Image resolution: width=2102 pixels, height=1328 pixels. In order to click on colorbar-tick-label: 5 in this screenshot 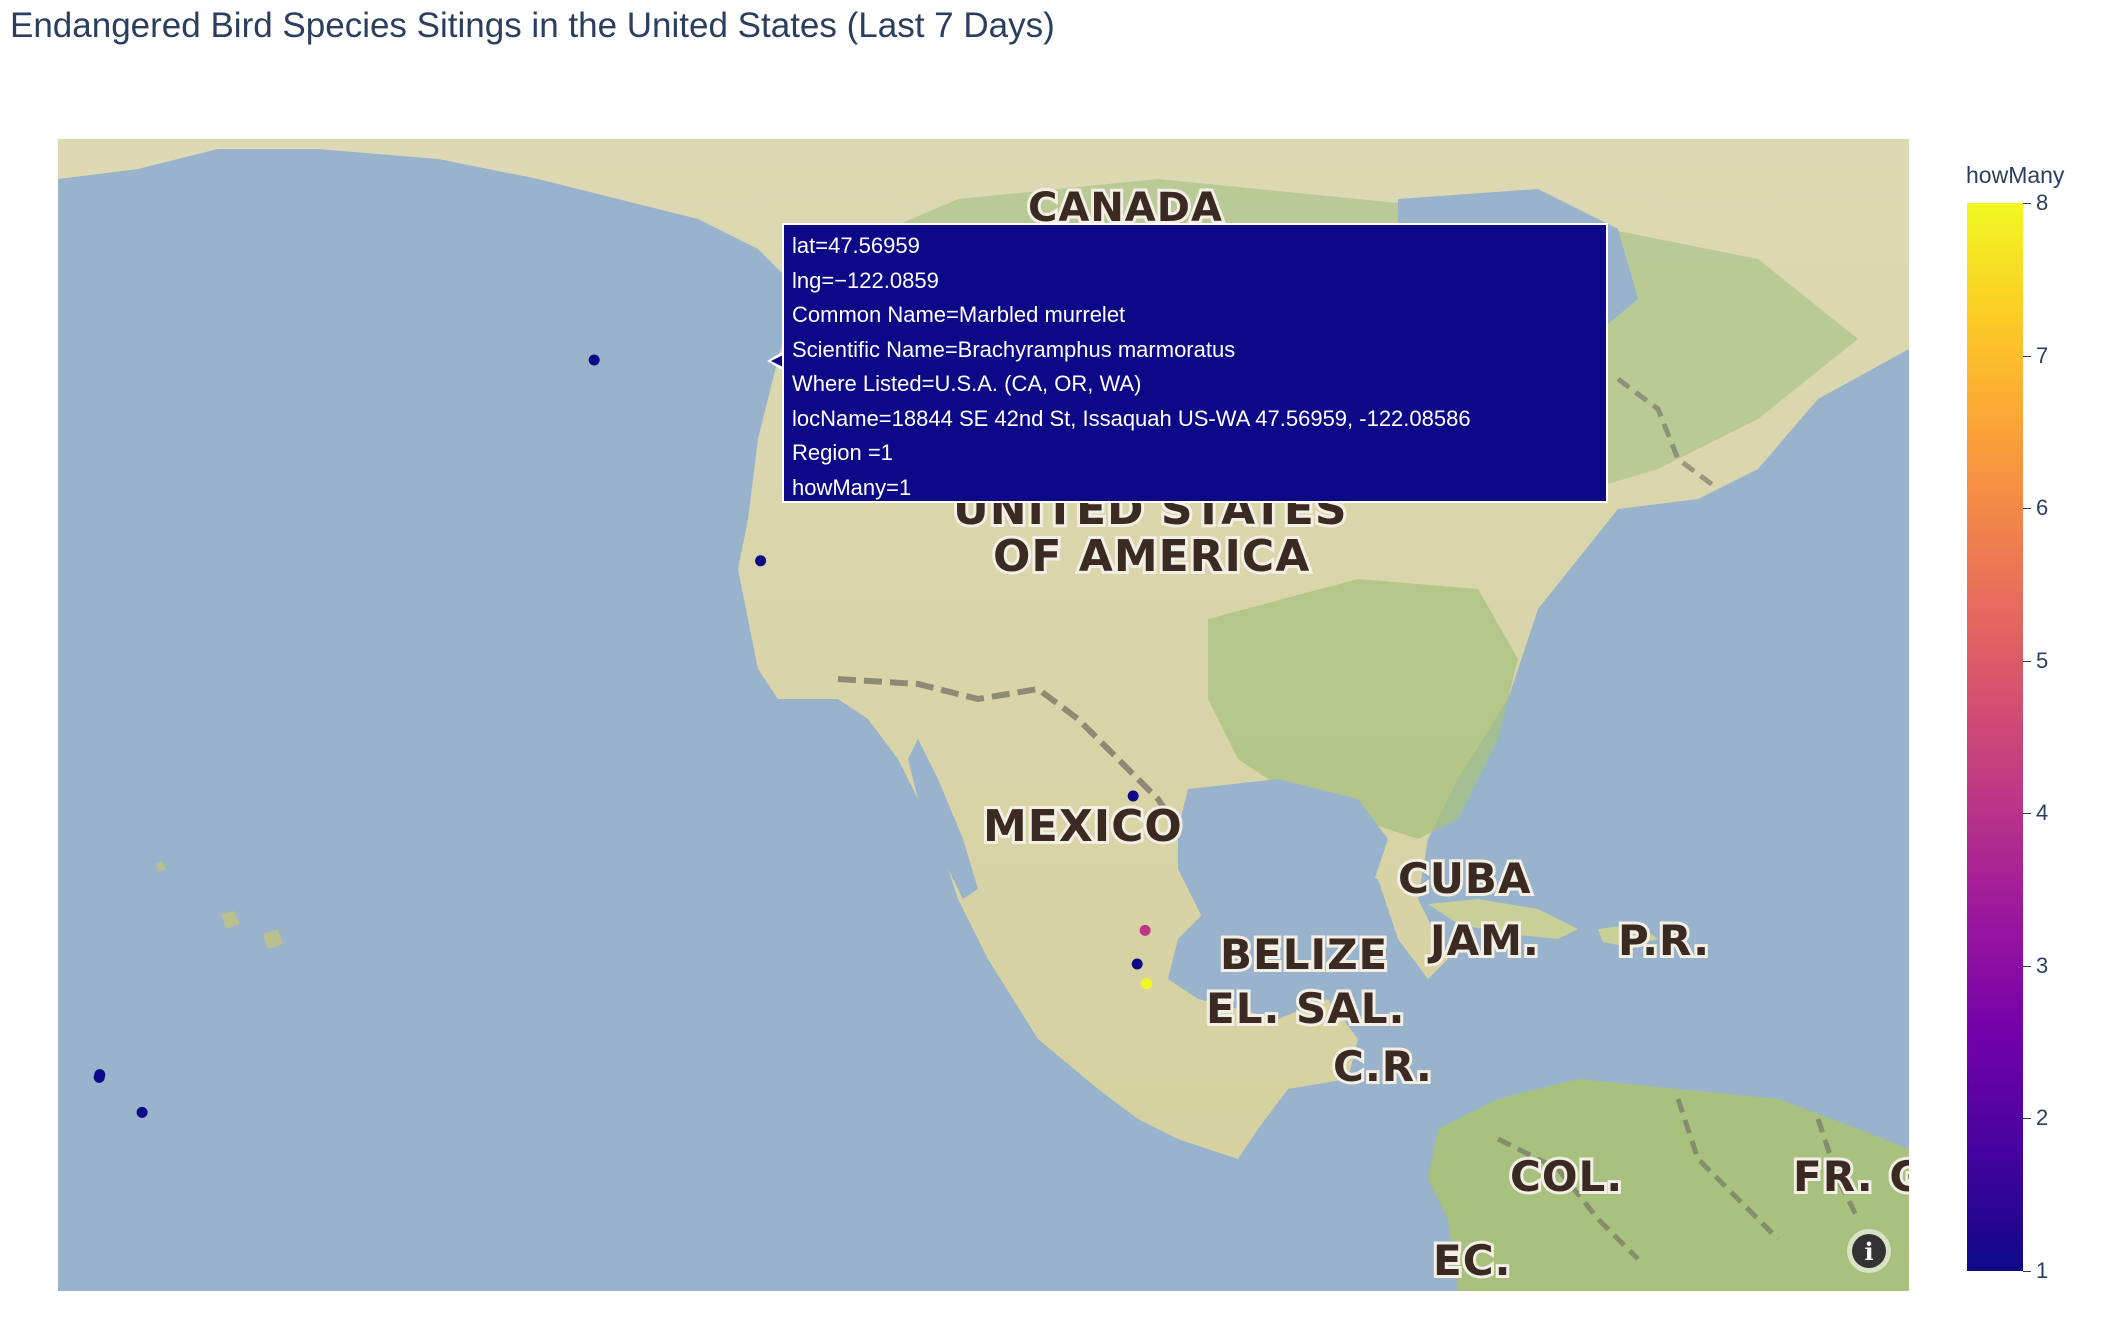, I will do `click(2042, 660)`.